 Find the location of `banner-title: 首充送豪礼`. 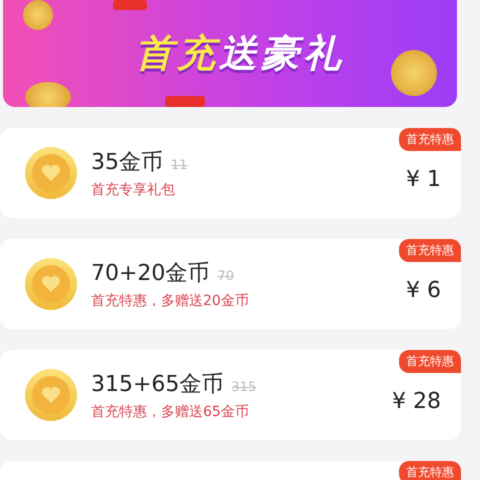

banner-title: 首充送豪礼 is located at coordinates (239, 53).